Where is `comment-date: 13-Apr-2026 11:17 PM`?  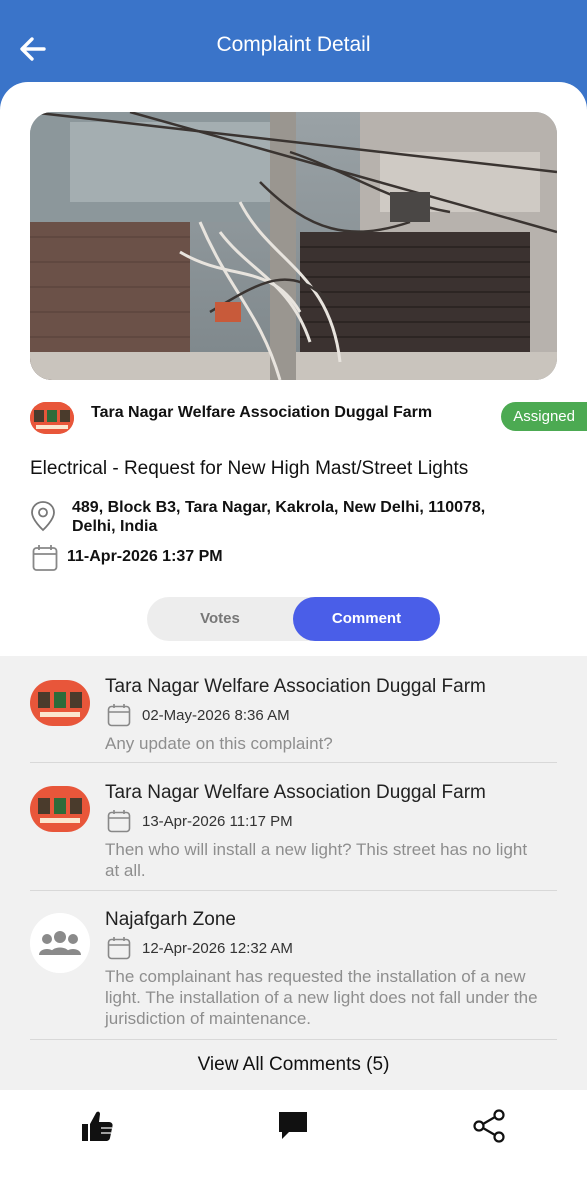
comment-date: 13-Apr-2026 11:17 PM is located at coordinates (217, 821).